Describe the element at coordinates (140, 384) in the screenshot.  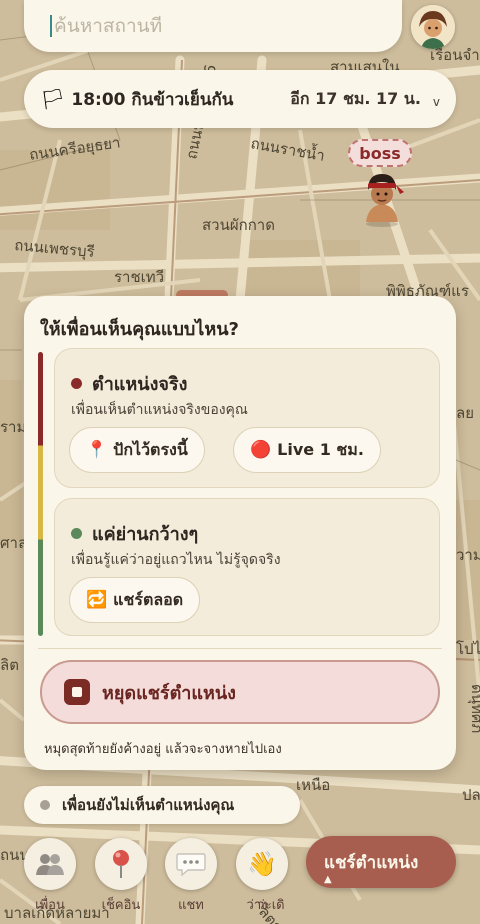
I see `option-title: ตำแหน่งจริง` at that location.